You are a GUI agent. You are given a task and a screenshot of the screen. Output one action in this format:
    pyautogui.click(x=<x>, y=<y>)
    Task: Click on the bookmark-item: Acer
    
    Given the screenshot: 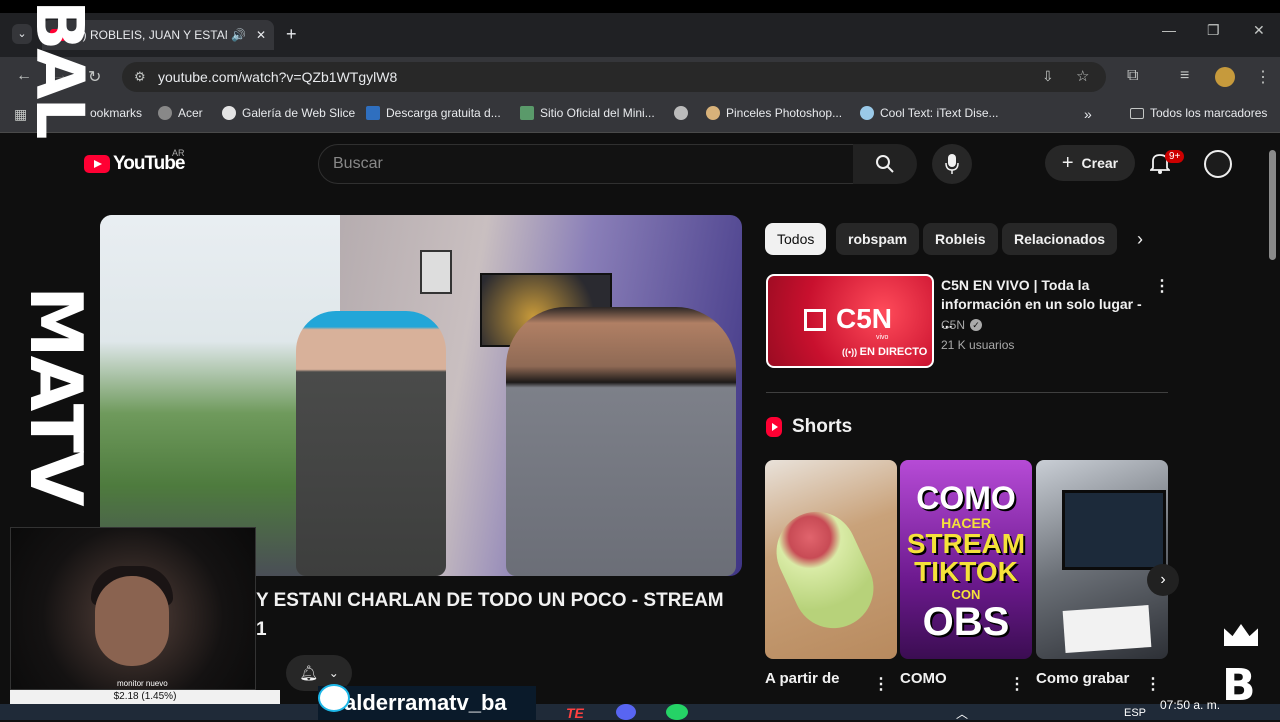 What is the action you would take?
    pyautogui.click(x=180, y=113)
    